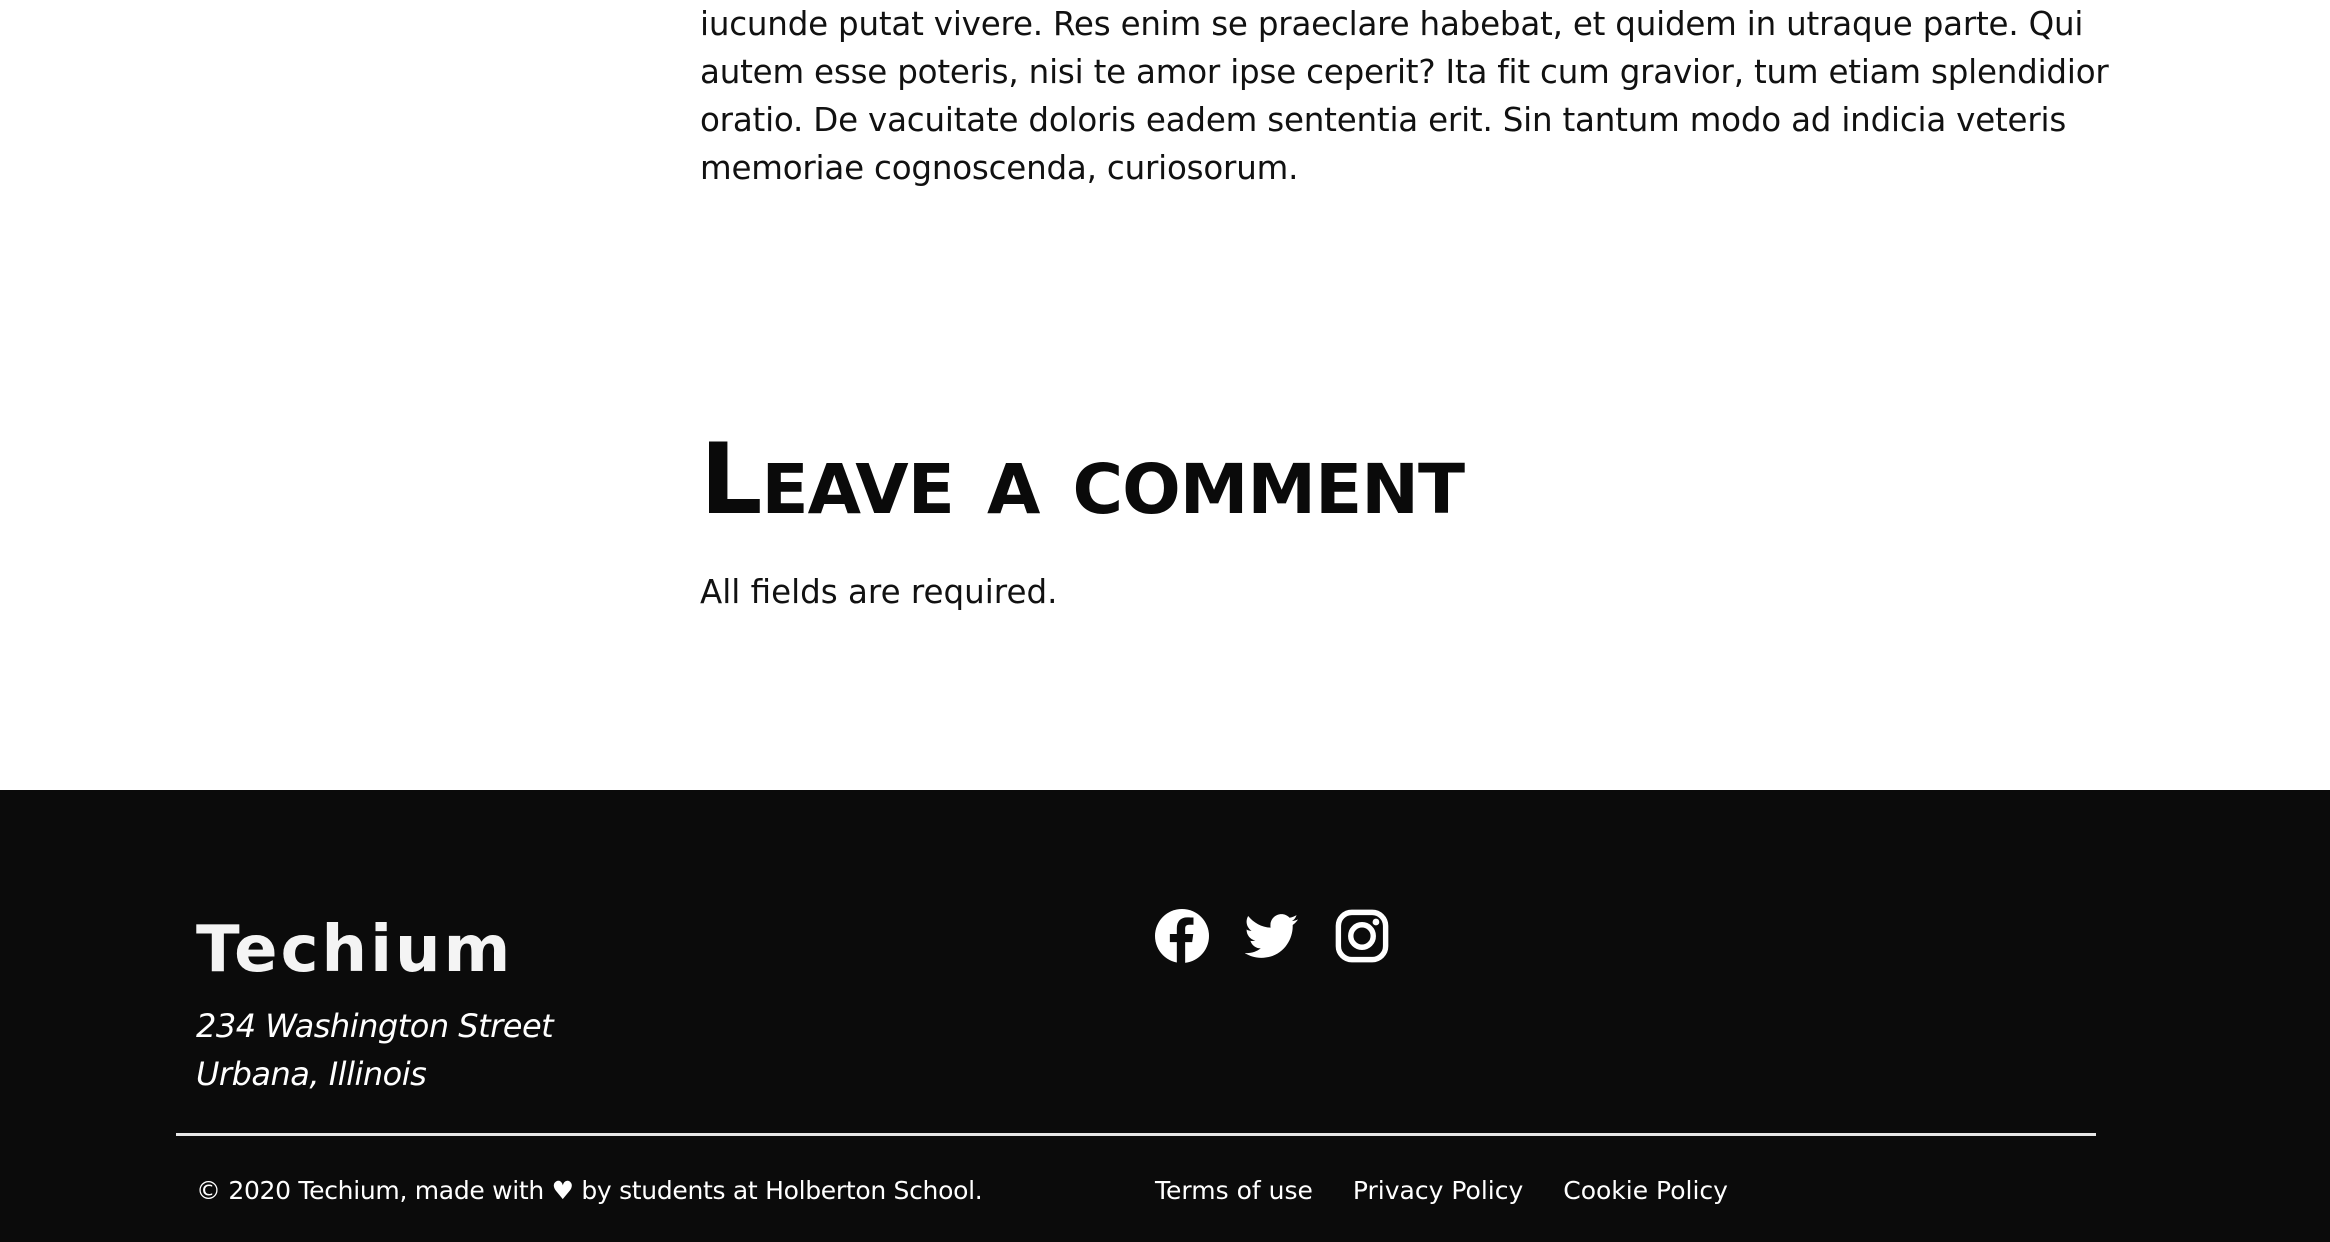 This screenshot has height=1242, width=2330. Describe the element at coordinates (879, 592) in the screenshot. I see `comment-required-note: All fields are required.` at that location.